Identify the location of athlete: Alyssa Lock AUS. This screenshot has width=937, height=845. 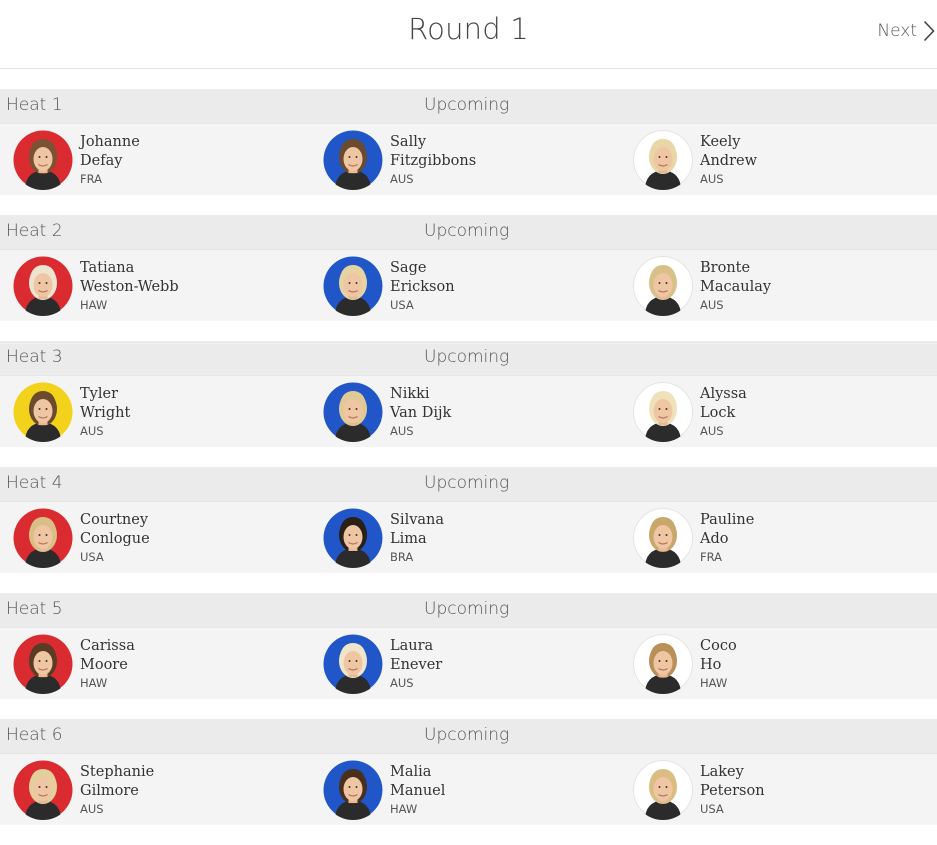
(690, 412).